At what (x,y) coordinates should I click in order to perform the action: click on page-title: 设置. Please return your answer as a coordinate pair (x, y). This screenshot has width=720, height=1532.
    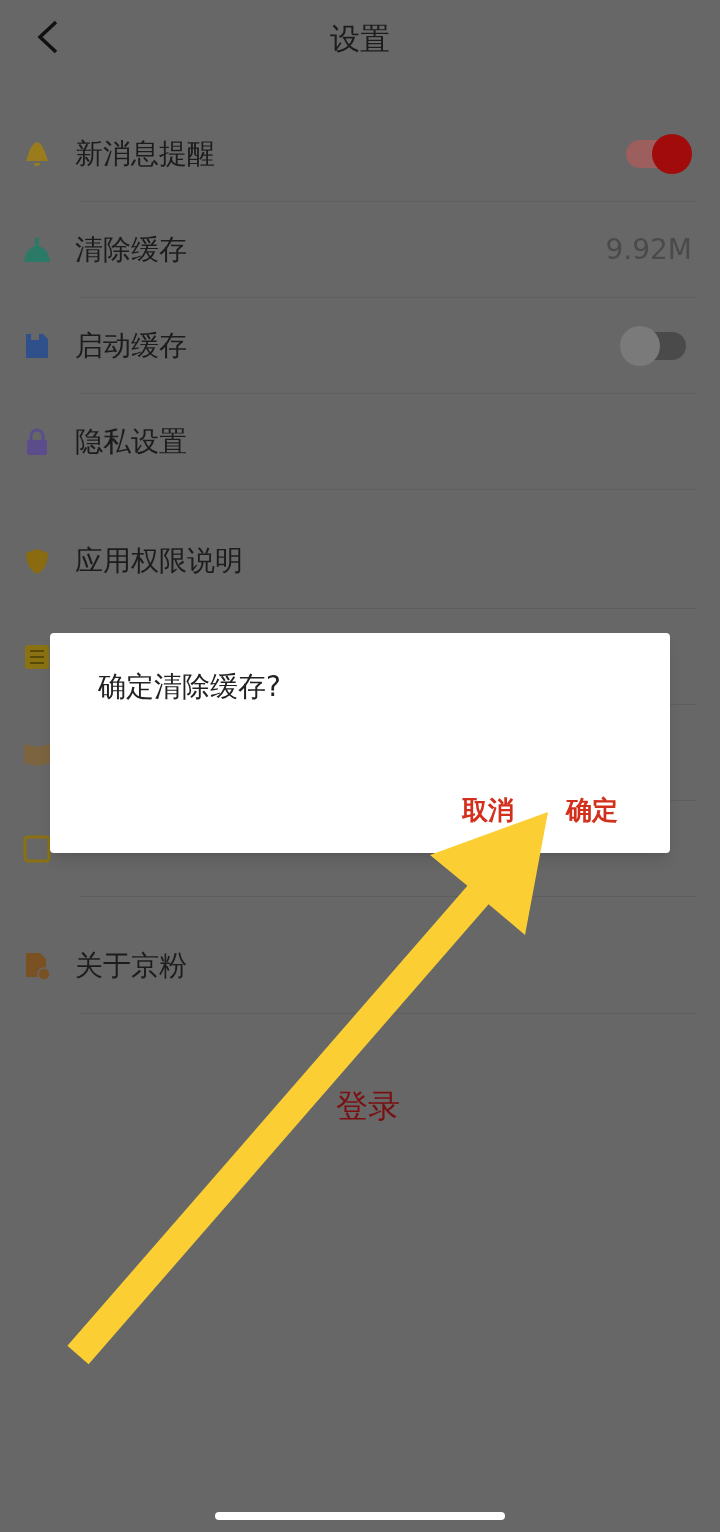
    Looking at the image, I should click on (360, 38).